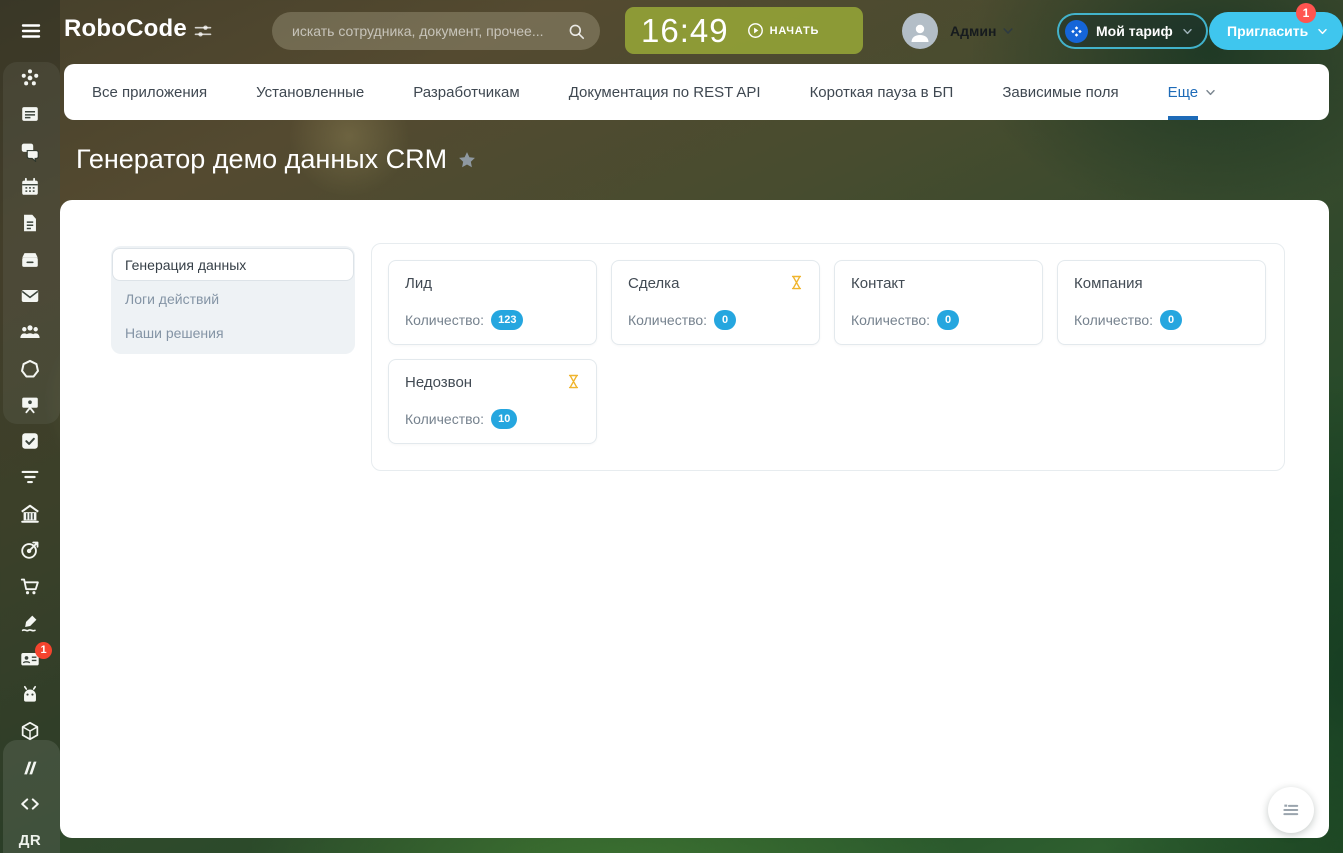  What do you see at coordinates (30, 837) in the screenshot?
I see `app-initials: ДR` at bounding box center [30, 837].